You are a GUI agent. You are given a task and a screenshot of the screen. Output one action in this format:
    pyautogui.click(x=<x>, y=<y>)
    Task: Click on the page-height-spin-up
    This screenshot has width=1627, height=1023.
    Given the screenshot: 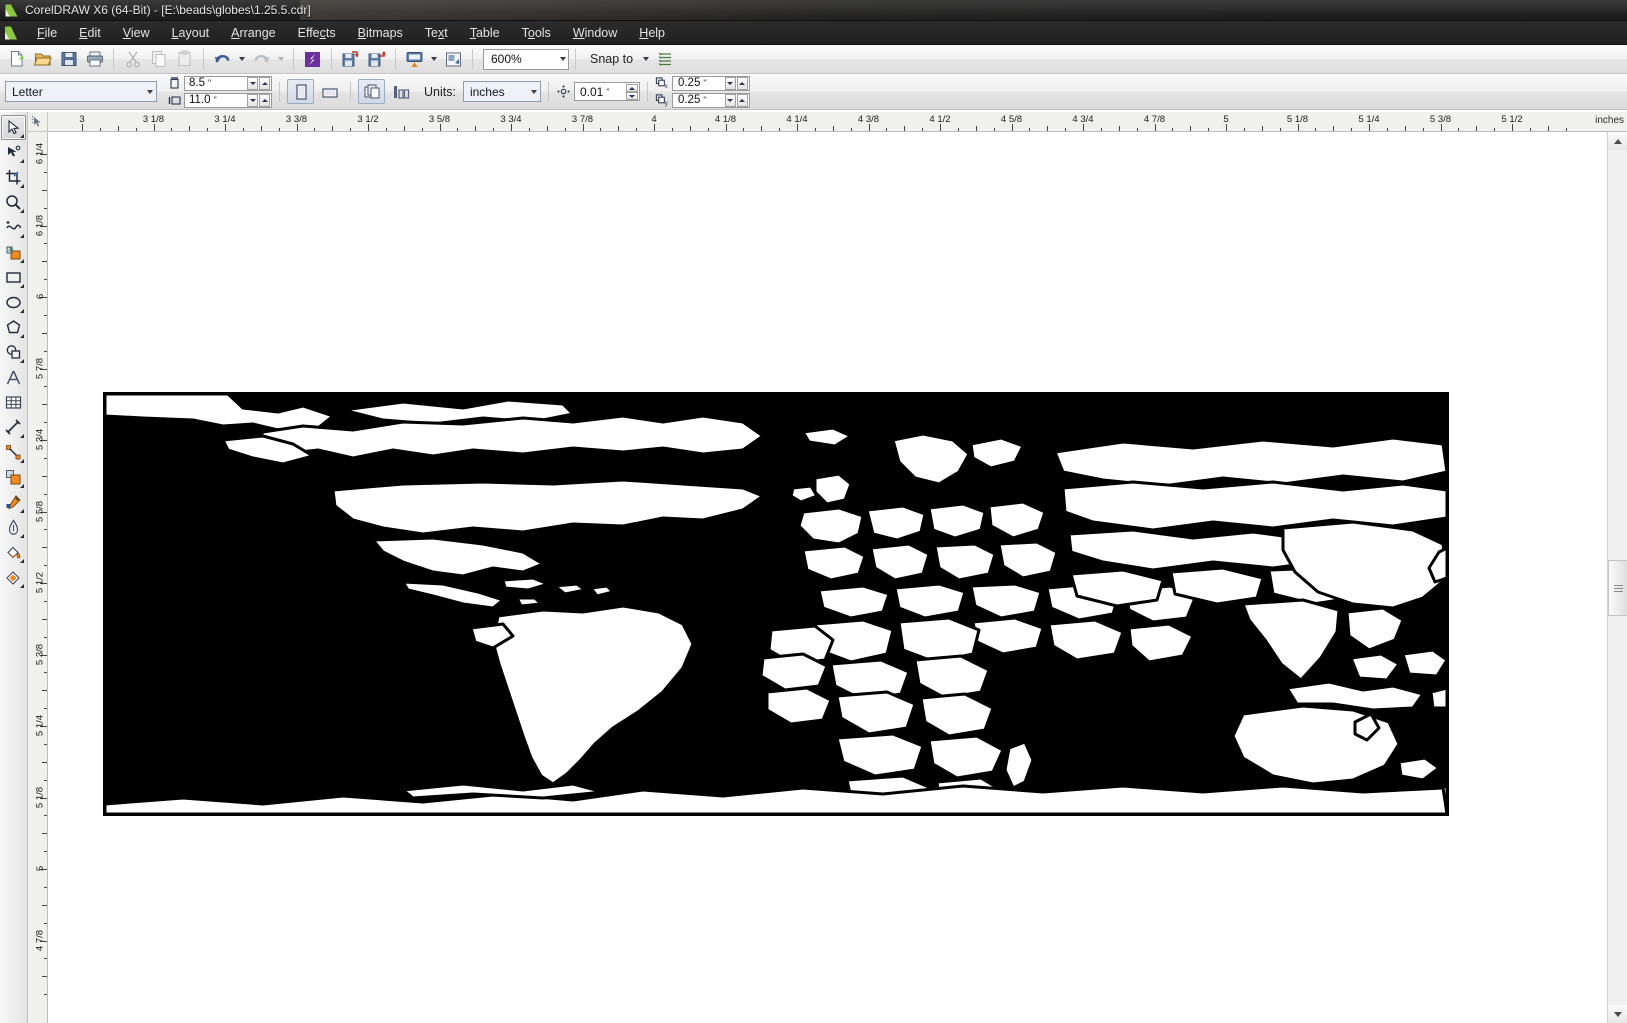 What is the action you would take?
    pyautogui.click(x=264, y=100)
    